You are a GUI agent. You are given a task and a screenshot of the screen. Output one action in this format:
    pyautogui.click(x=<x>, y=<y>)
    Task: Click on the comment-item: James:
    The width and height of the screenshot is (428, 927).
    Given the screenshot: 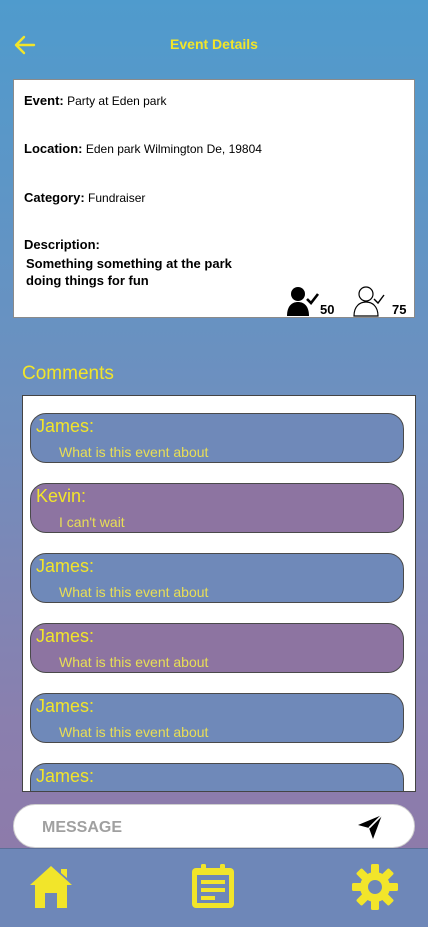 What is the action you would take?
    pyautogui.click(x=217, y=777)
    